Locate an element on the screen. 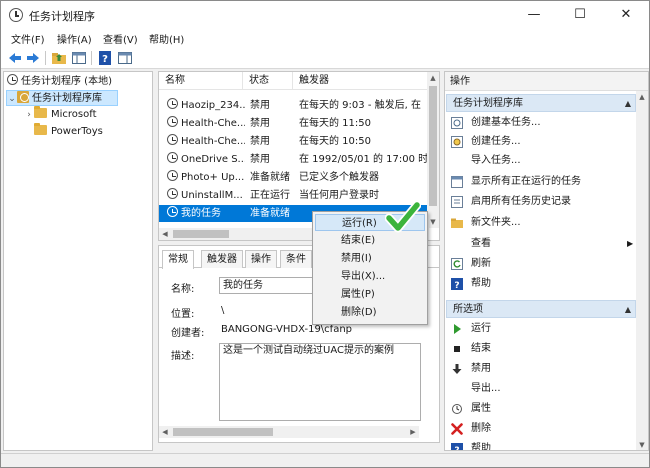  actions-section-selected: 所选项 ▲ is located at coordinates (541, 309).